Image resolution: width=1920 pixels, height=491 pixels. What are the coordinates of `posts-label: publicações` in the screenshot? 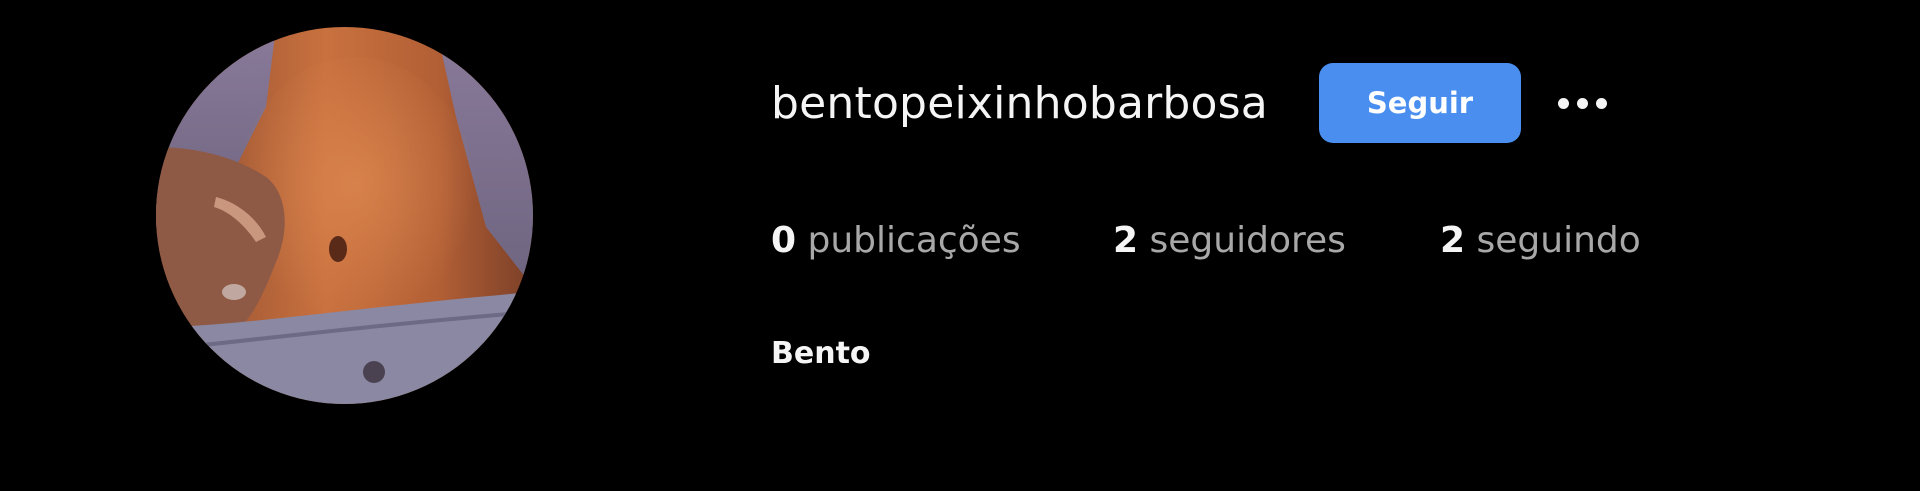 It's located at (914, 240).